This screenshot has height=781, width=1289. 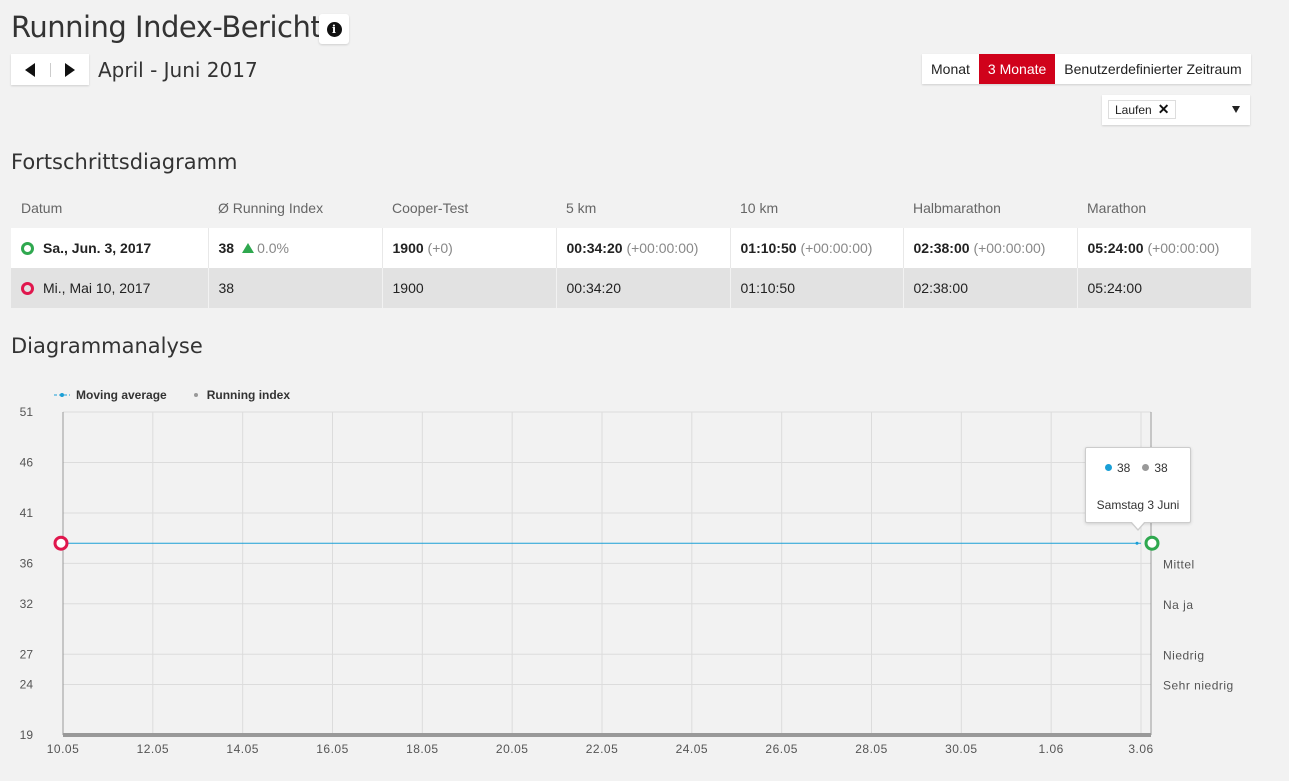 What do you see at coordinates (1136, 468) in the screenshot?
I see `tooltip-values: 38 38` at bounding box center [1136, 468].